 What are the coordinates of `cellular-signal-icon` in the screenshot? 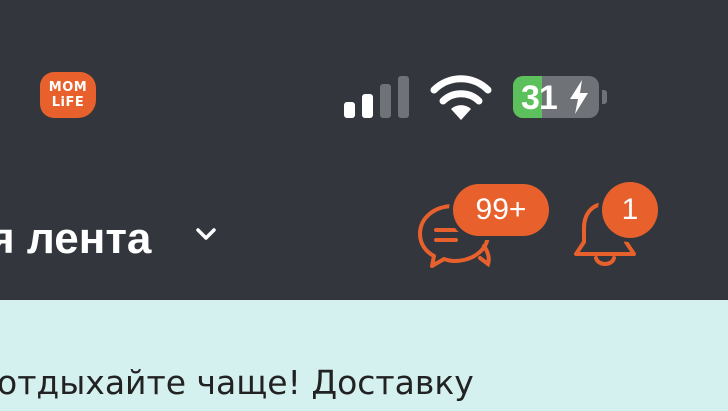 It's located at (376, 97).